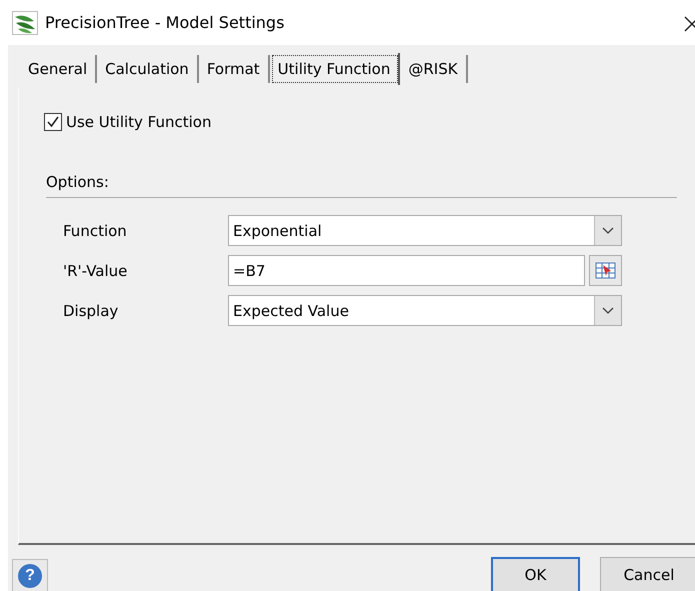 The height and width of the screenshot is (591, 695). What do you see at coordinates (434, 69) in the screenshot?
I see `tab: @RISK` at bounding box center [434, 69].